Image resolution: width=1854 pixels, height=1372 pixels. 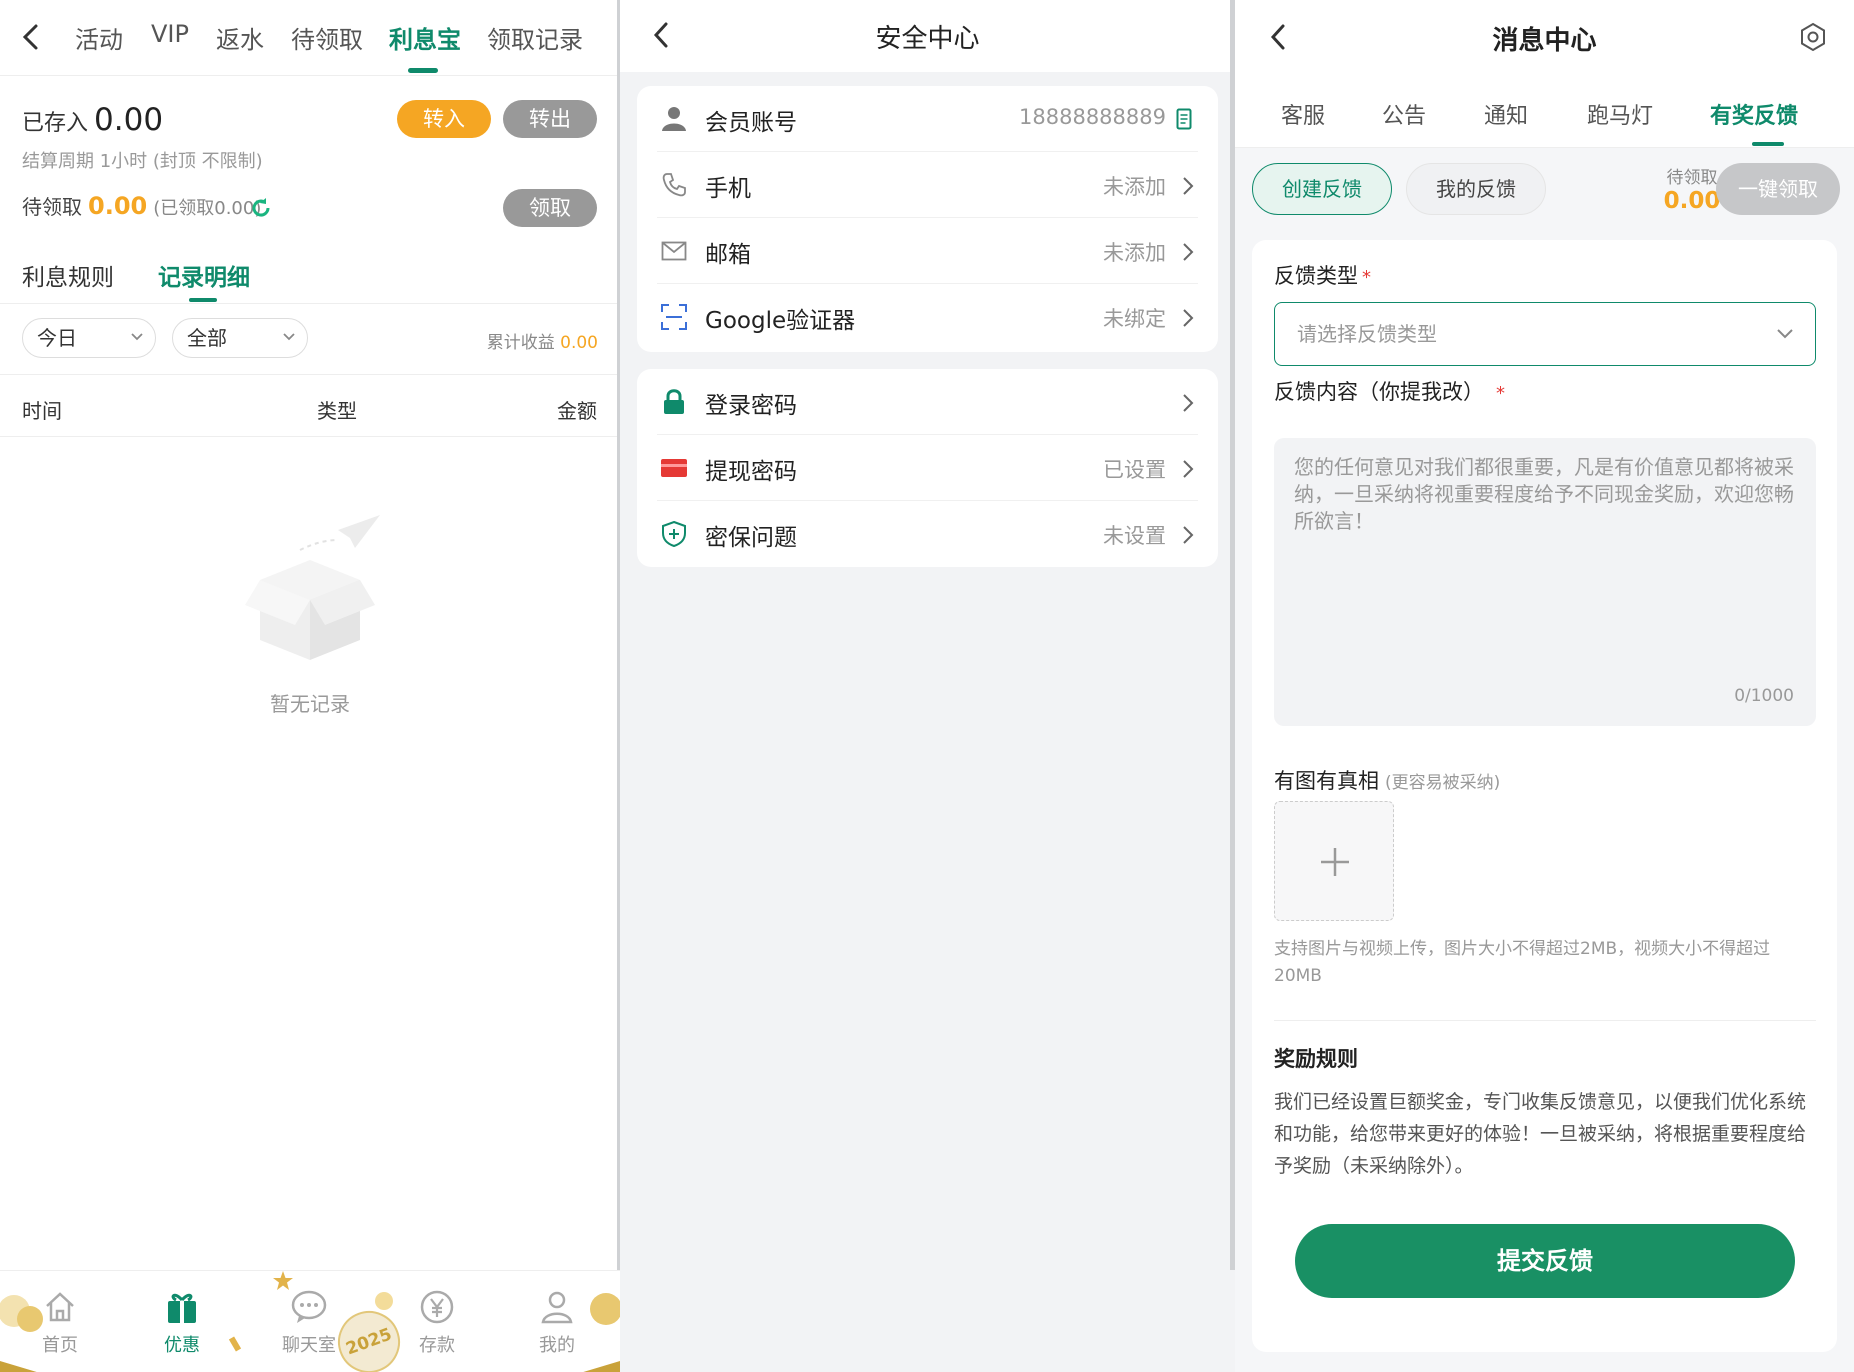 I want to click on transfer-in-button: 转入, so click(x=444, y=119).